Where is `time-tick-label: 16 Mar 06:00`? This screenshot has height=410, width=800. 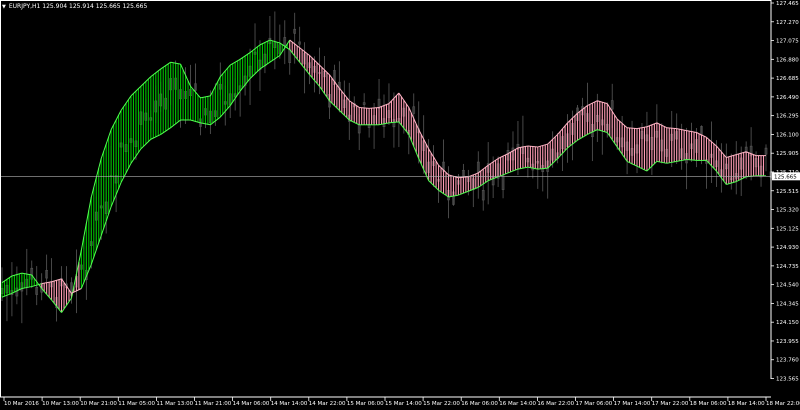
time-tick-label: 16 Mar 06:00 is located at coordinates (479, 404).